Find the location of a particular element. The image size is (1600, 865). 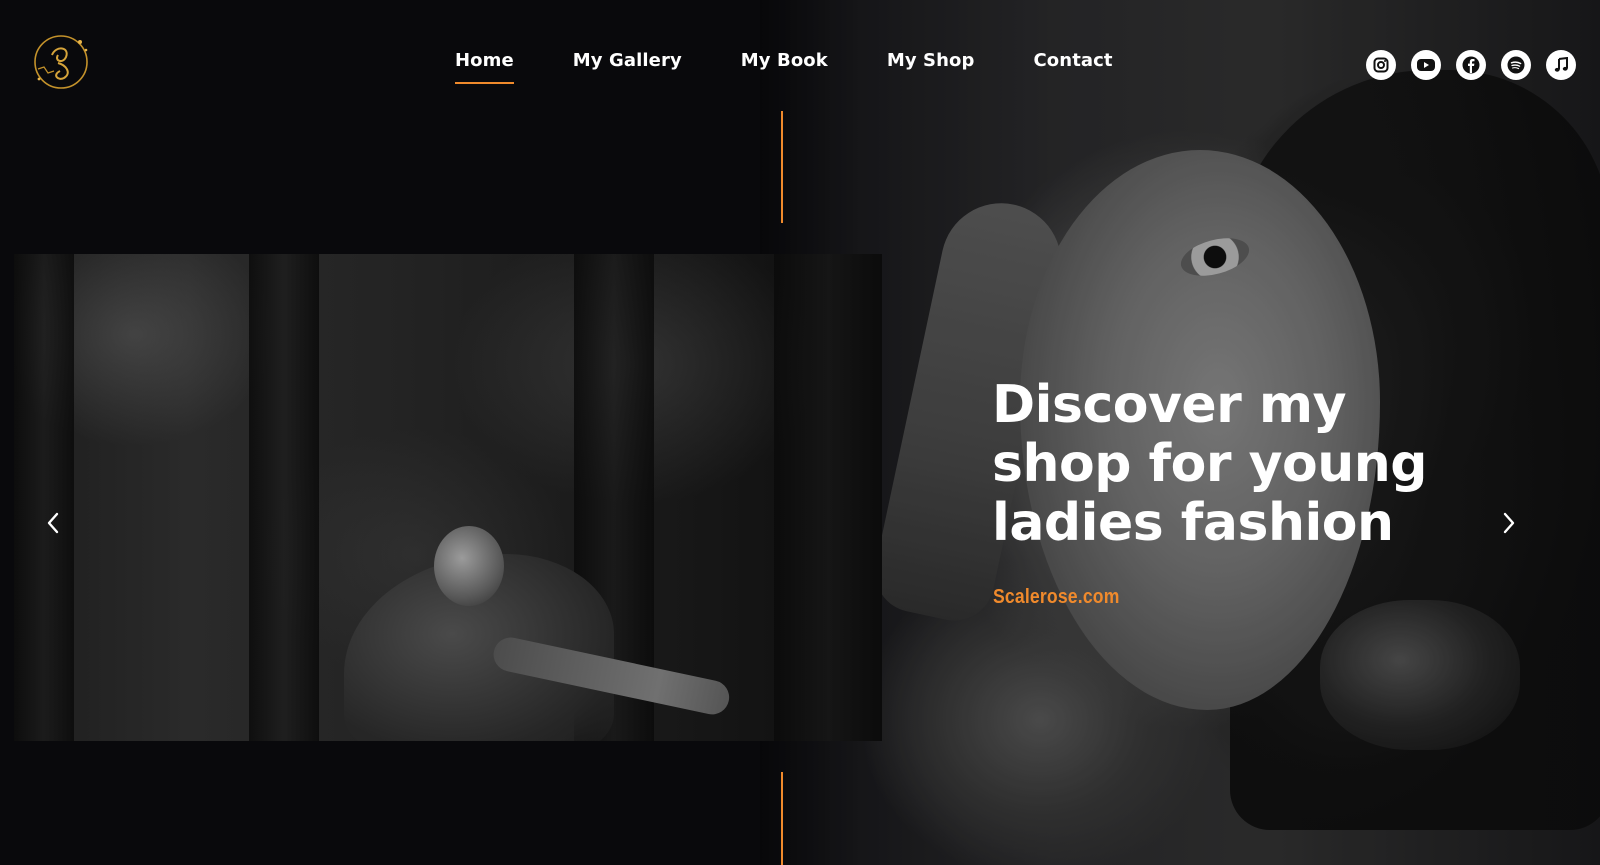

bottom-divider-line is located at coordinates (782, 818).